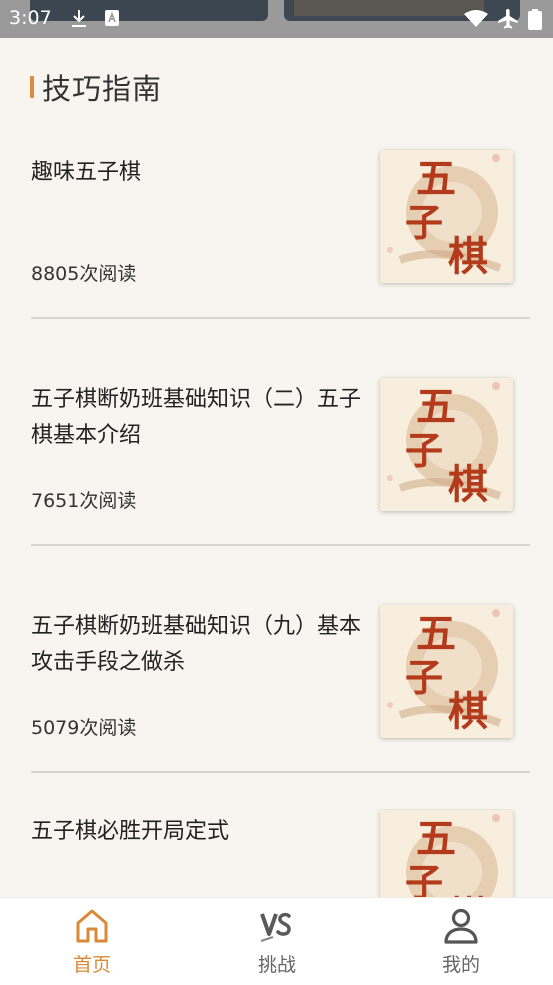  I want to click on tab-challenge: 挑战, so click(277, 941).